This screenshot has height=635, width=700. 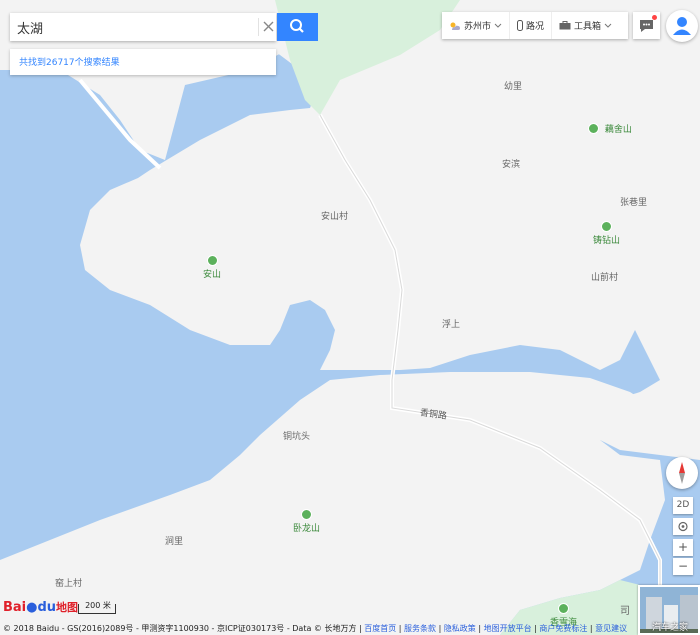 I want to click on poi-mountain: 卧龙山, so click(x=306, y=521).